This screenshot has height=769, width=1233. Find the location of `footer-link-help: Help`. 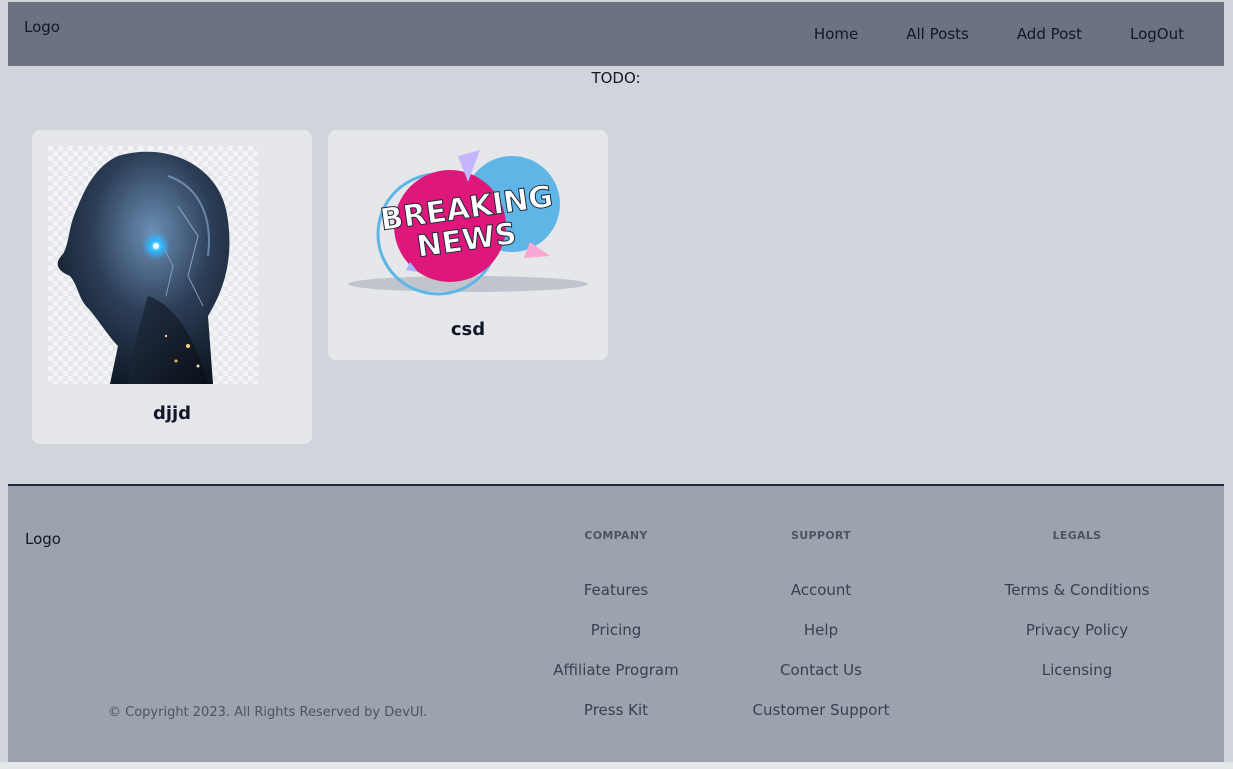

footer-link-help: Help is located at coordinates (821, 641).